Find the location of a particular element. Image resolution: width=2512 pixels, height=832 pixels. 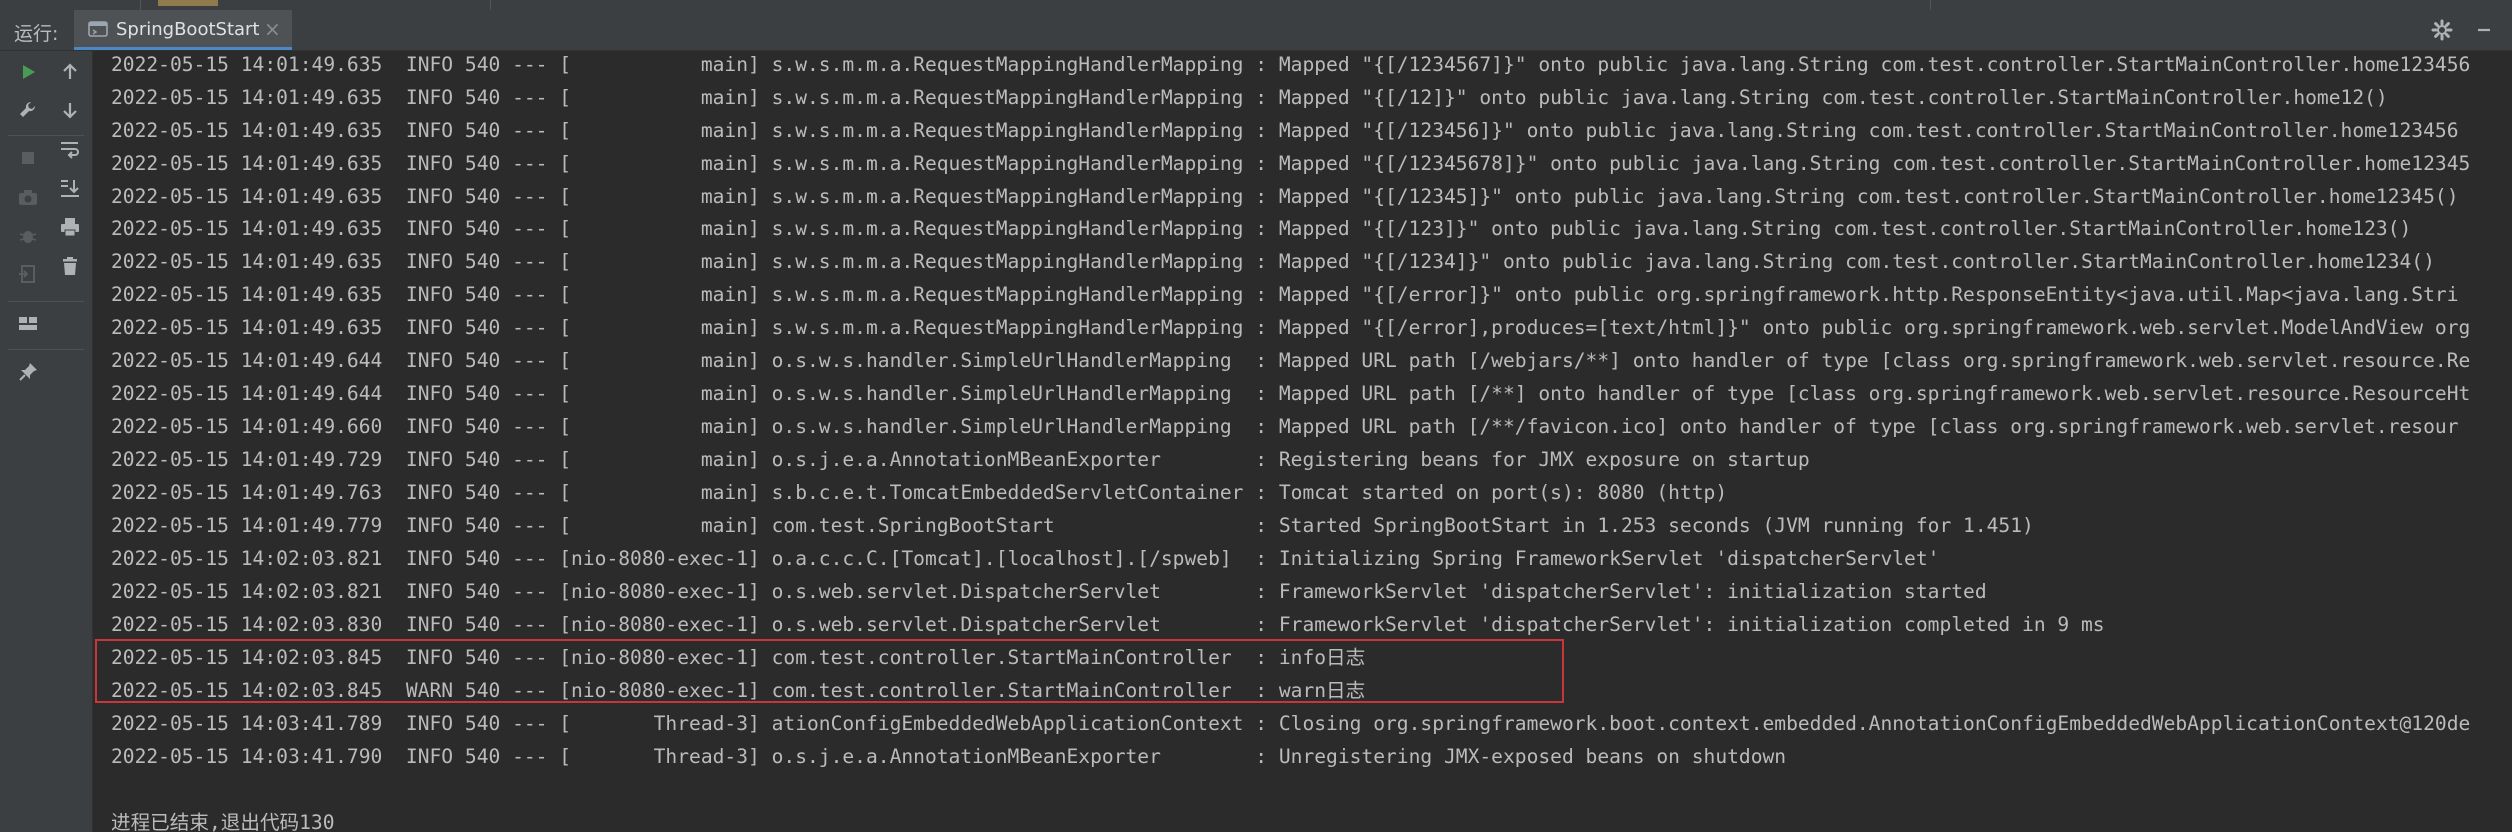

arrow-up-icon is located at coordinates (70, 74).